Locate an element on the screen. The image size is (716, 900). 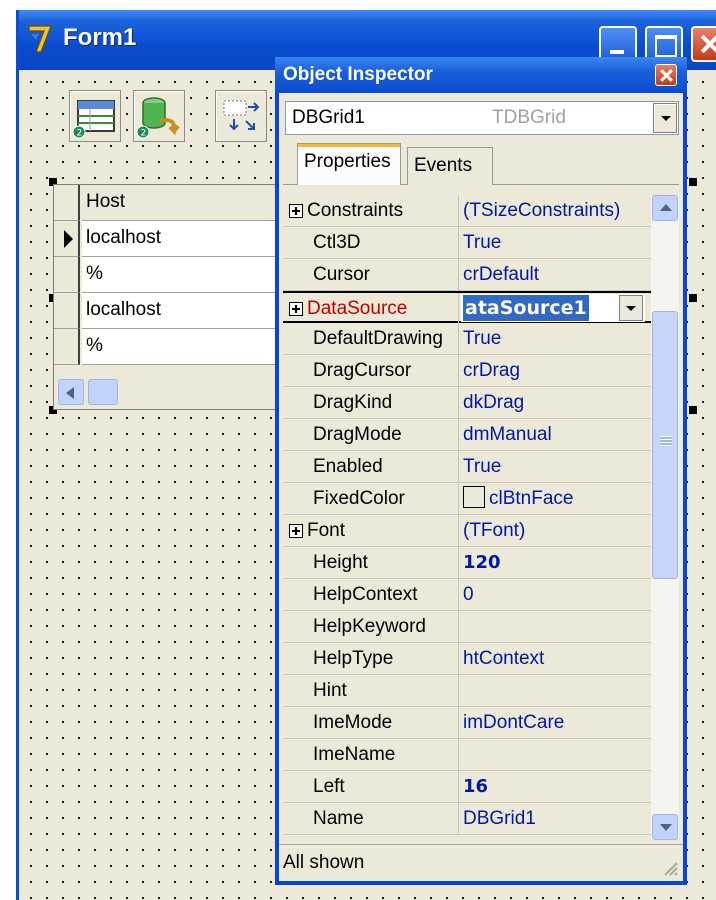
status-text: All shown is located at coordinates (324, 862).